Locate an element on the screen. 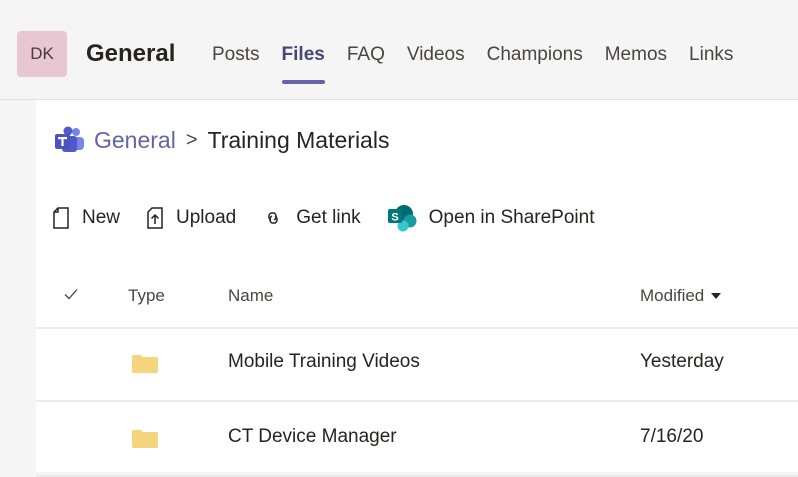 The image size is (798, 477). file-name: CT Device Manager is located at coordinates (312, 437).